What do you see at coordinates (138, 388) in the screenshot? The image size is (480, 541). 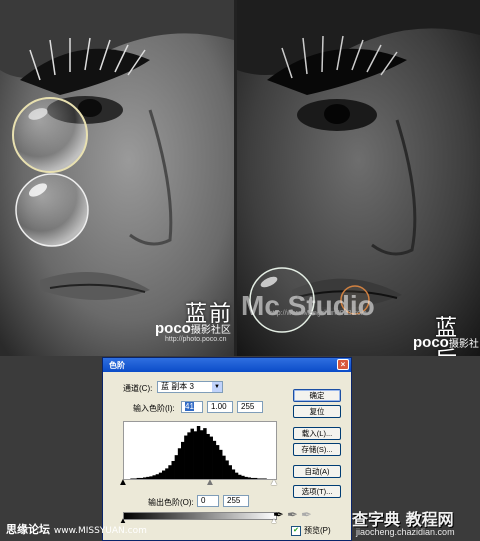 I see `channel-label: 通道(C):` at bounding box center [138, 388].